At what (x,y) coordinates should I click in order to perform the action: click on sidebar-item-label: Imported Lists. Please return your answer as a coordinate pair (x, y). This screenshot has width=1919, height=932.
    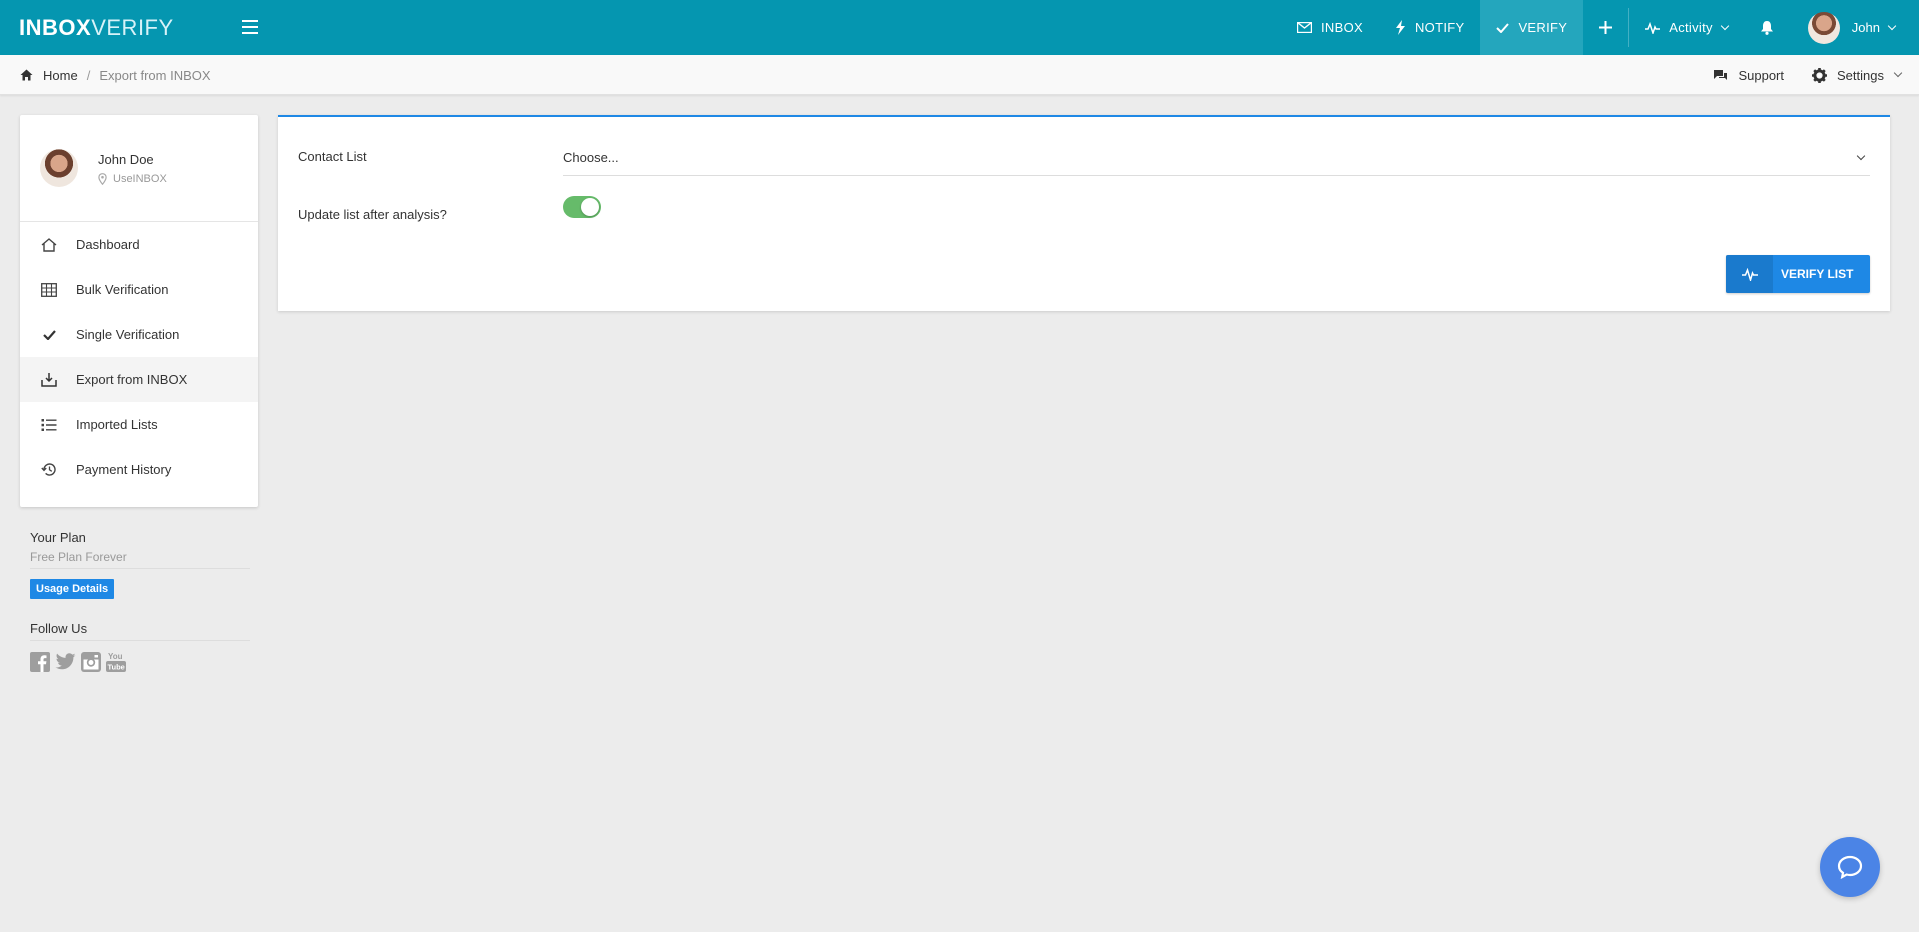
    Looking at the image, I should click on (117, 424).